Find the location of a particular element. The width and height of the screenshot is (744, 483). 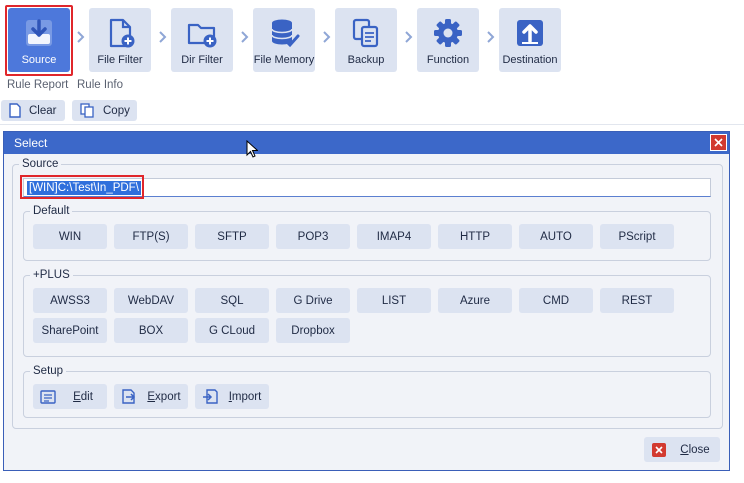

destination-label: Destination is located at coordinates (530, 60).